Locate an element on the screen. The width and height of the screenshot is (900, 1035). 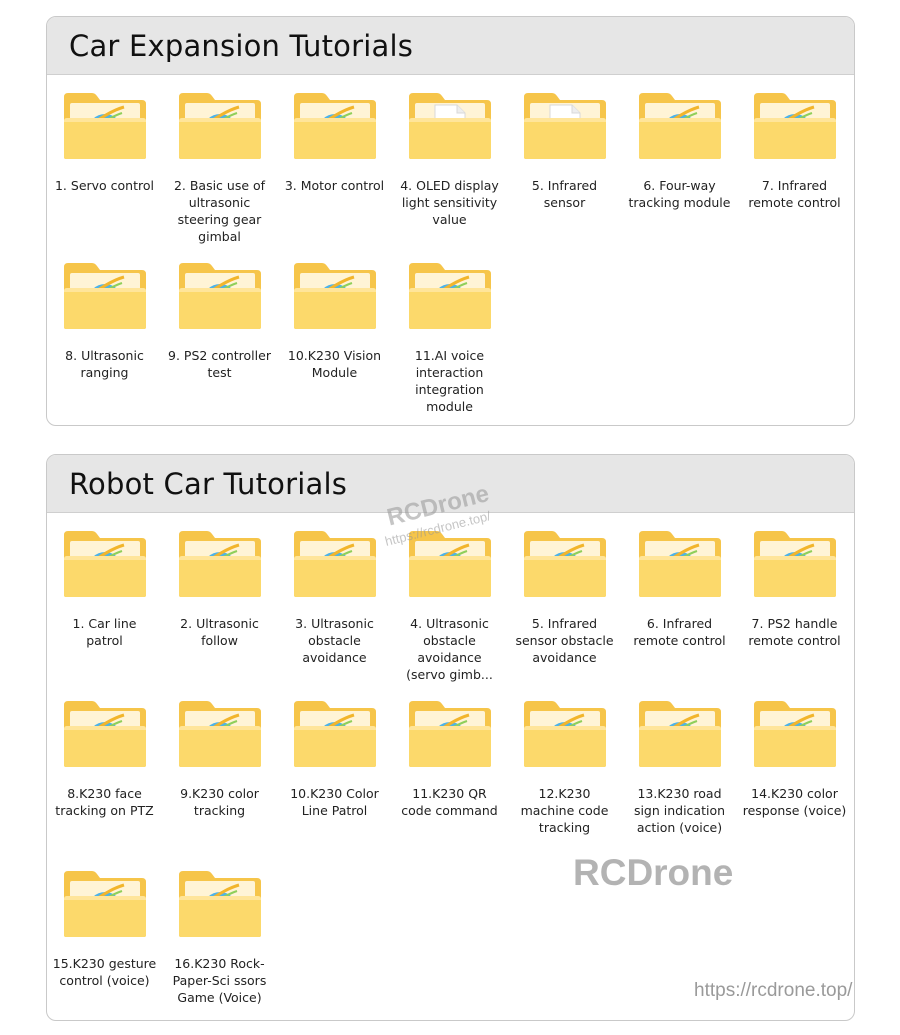
folder-item: 1. Car line patrol is located at coordinates (104, 614).